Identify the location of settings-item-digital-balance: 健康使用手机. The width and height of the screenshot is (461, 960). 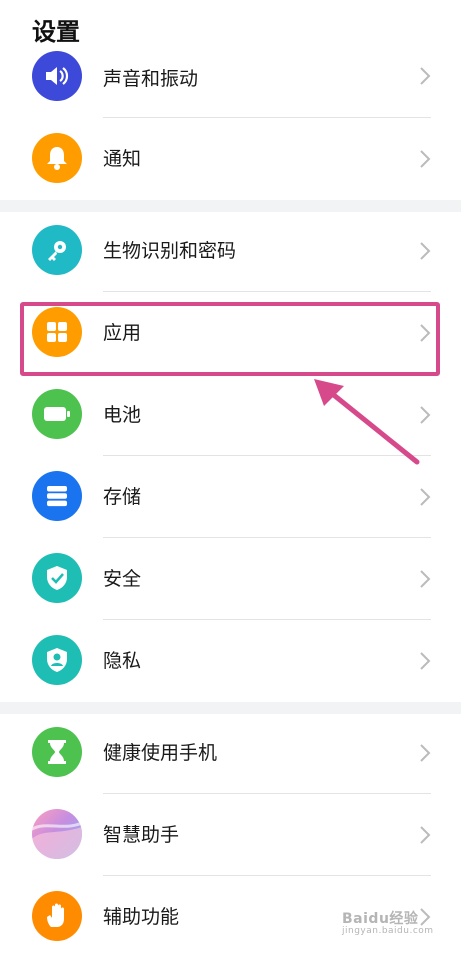
(230, 753).